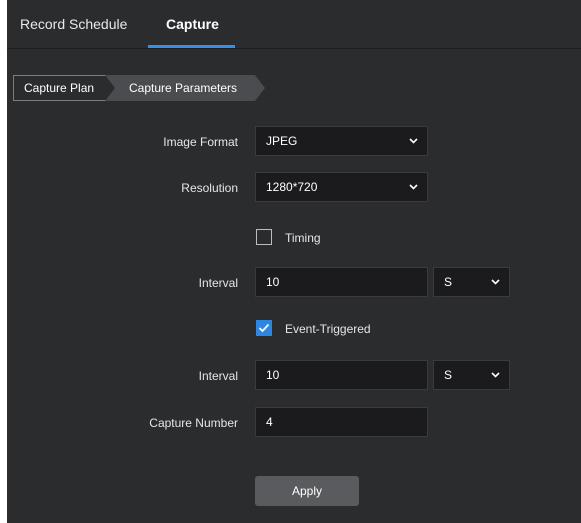 The image size is (581, 523). Describe the element at coordinates (191, 46) in the screenshot. I see `active-tab-indicator` at that location.